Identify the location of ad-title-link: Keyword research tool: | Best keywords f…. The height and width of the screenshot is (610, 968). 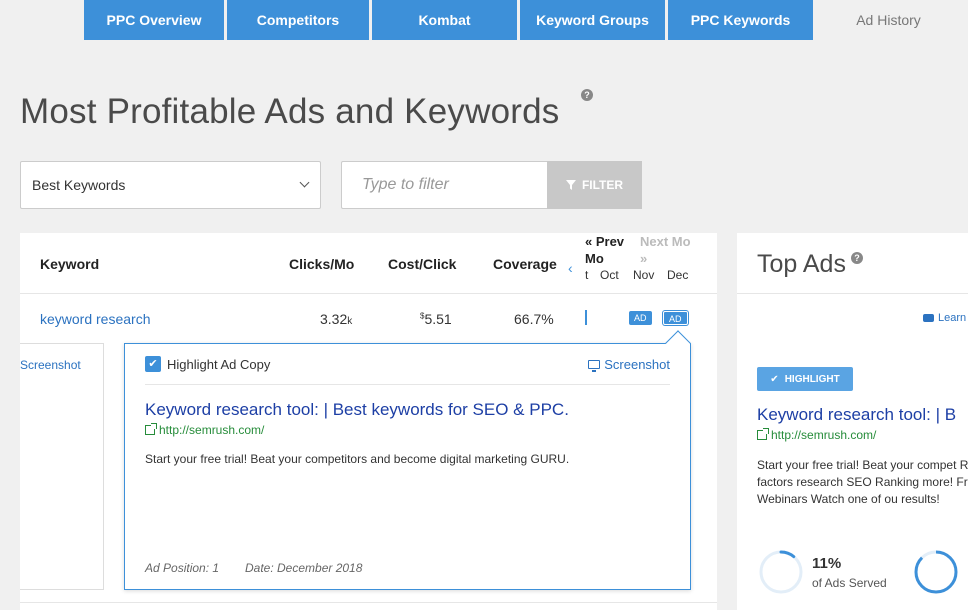
(357, 410).